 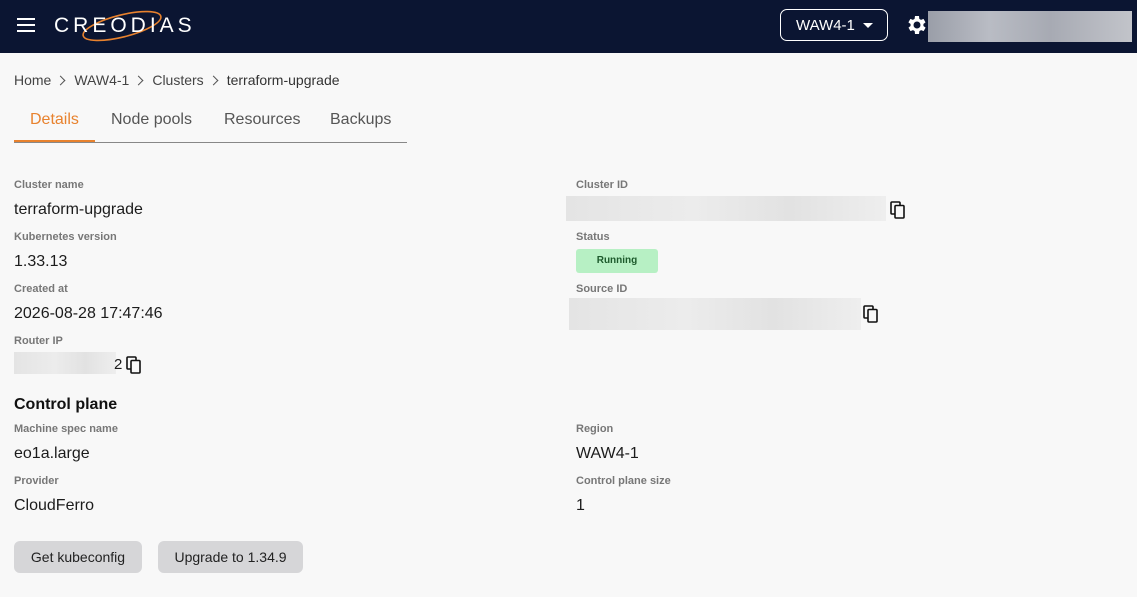 I want to click on control-plane-size-label: Control plane size, so click(x=623, y=481).